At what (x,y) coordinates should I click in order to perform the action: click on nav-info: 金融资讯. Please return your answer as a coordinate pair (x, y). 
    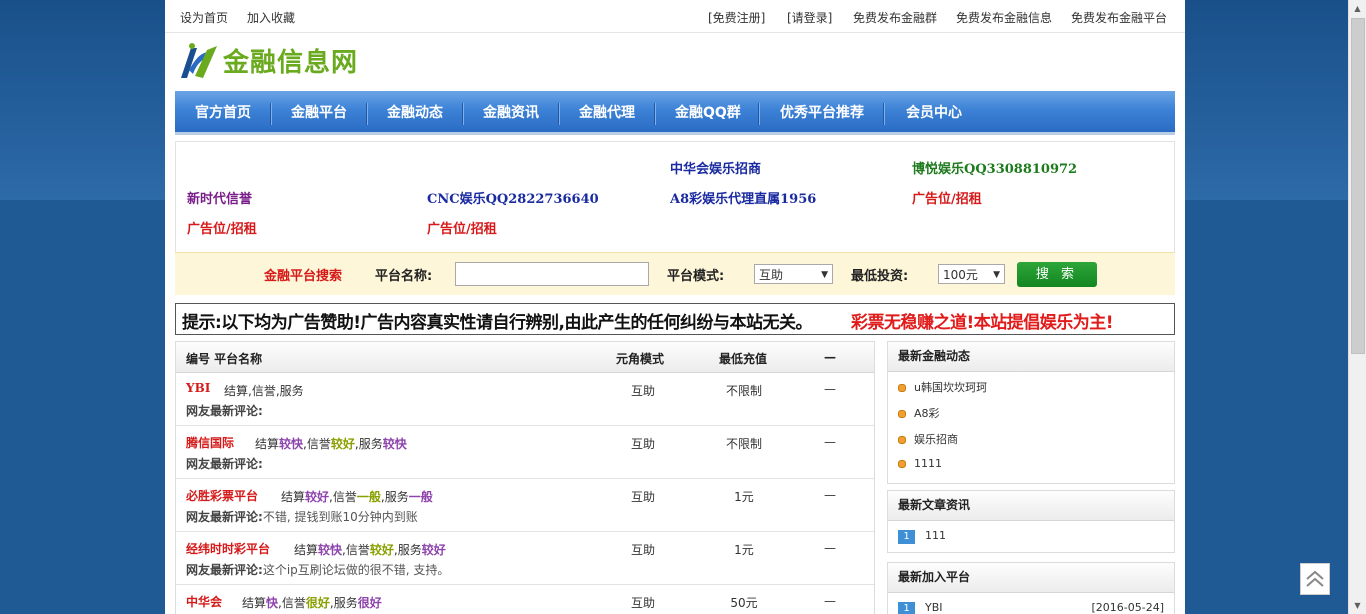
    Looking at the image, I should click on (511, 111).